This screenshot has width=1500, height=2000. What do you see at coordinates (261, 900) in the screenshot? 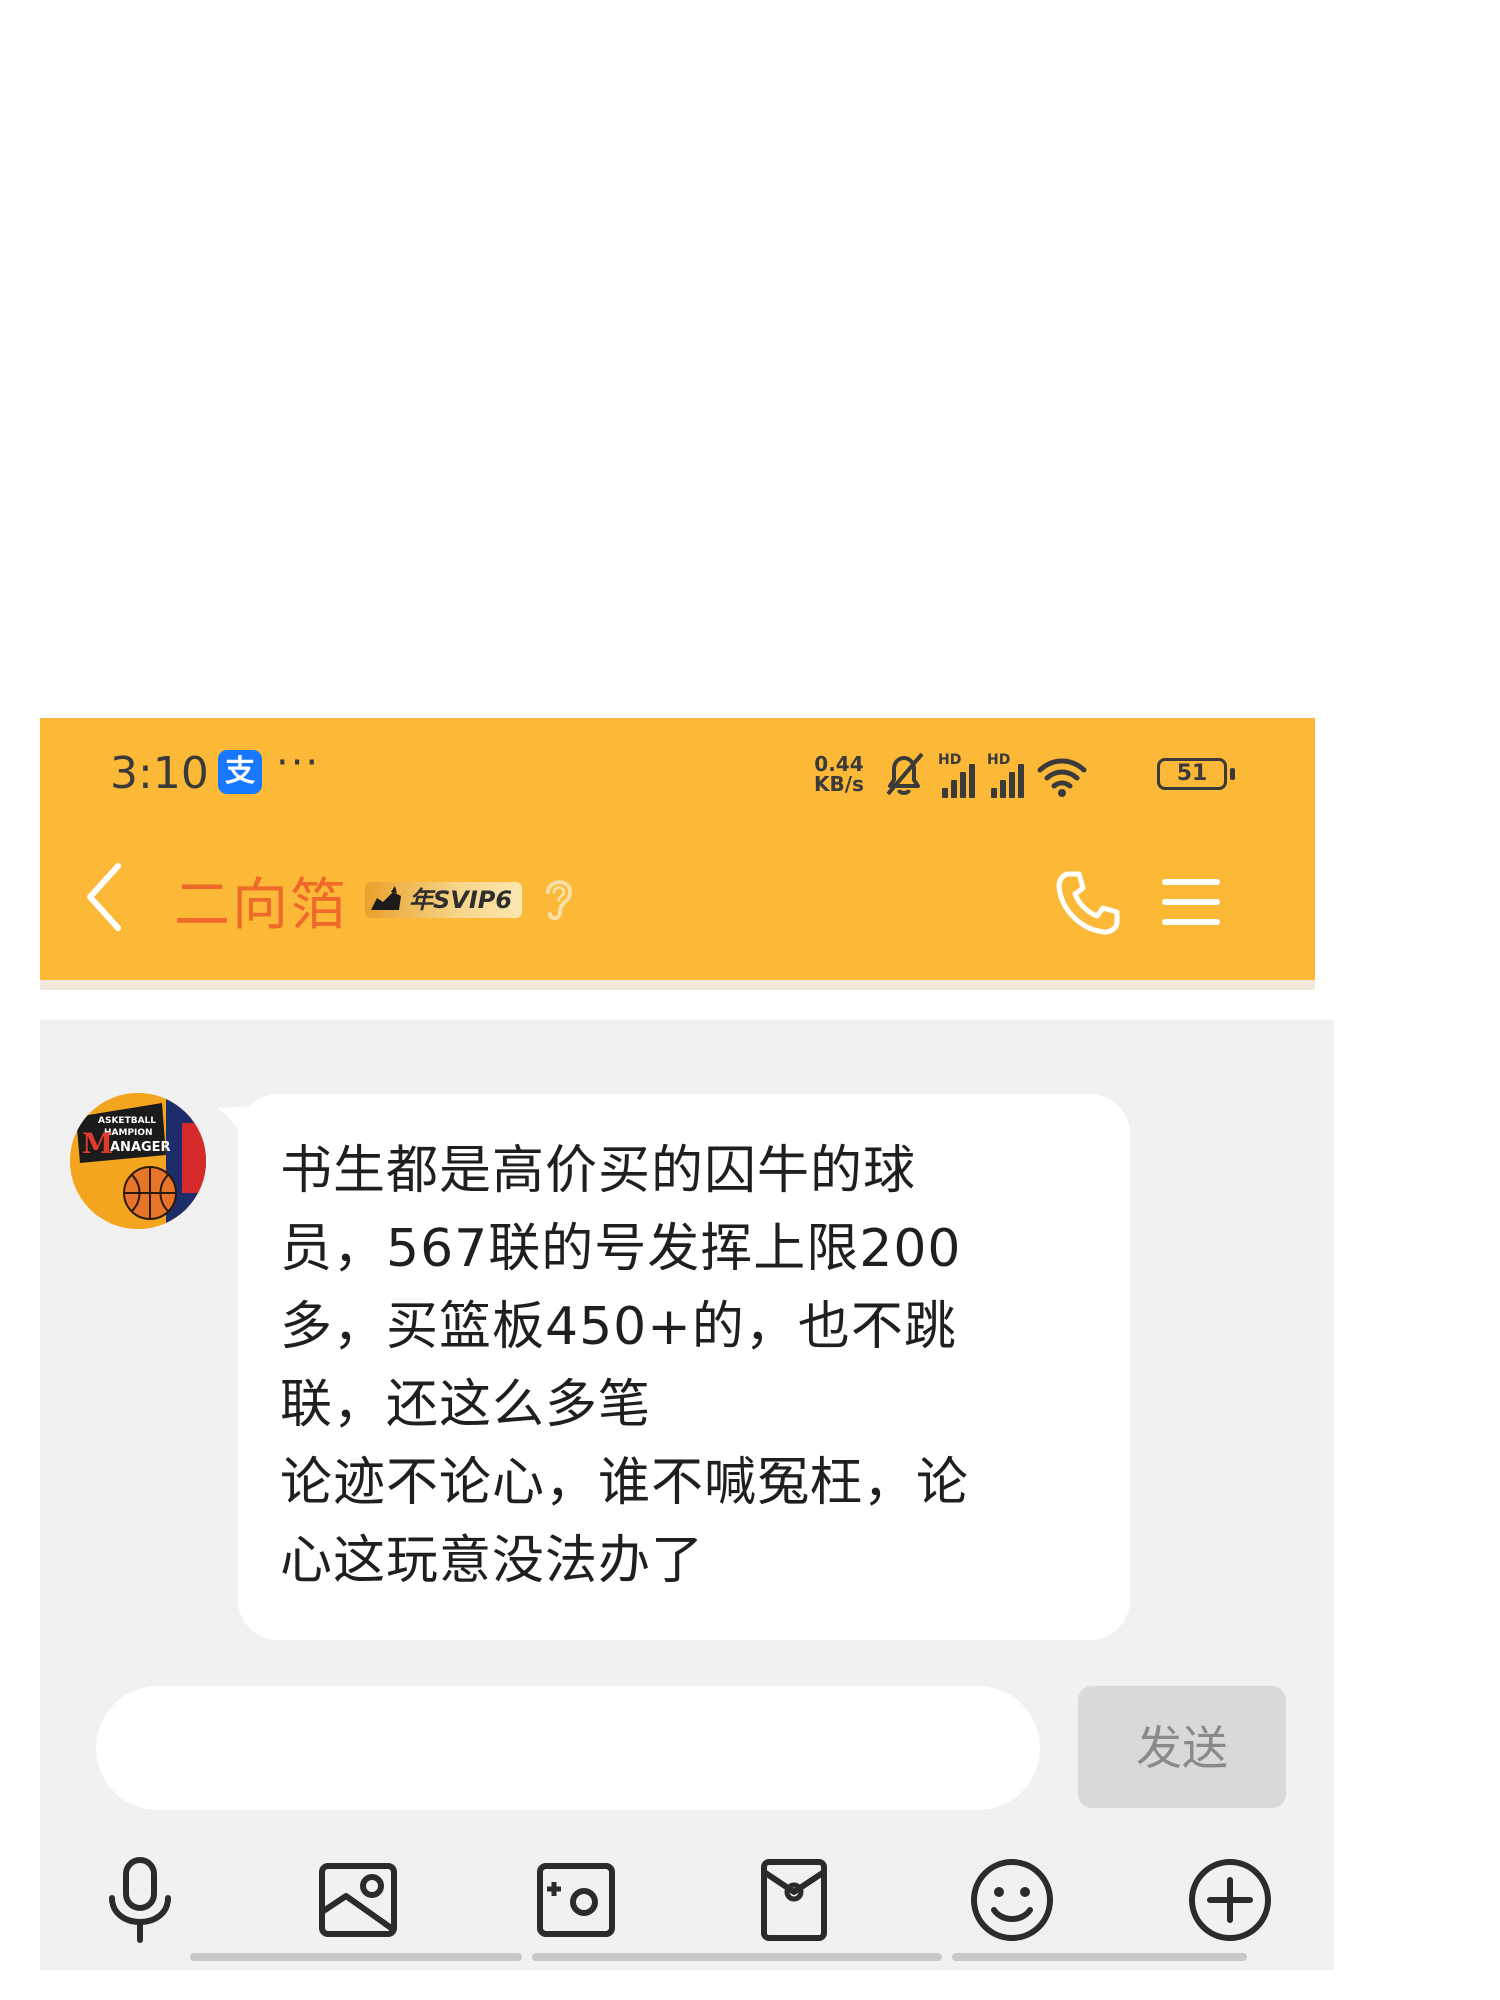
I see `contact-name: 二向箔` at bounding box center [261, 900].